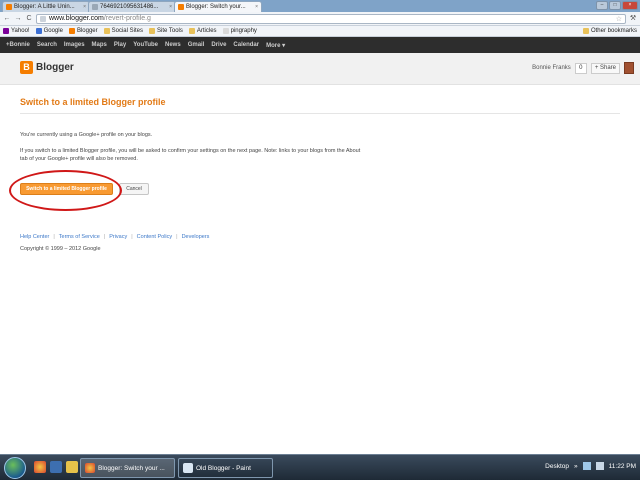 The image size is (640, 480). I want to click on share-button: + Share, so click(605, 68).